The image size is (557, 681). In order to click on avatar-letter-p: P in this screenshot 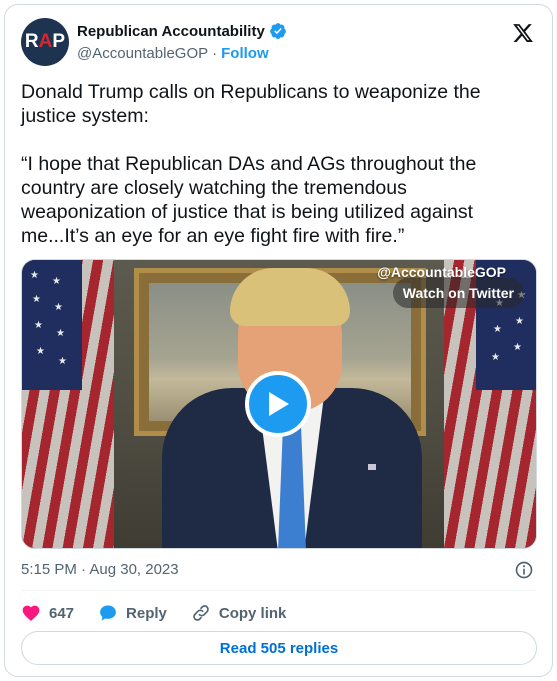, I will do `click(59, 41)`.